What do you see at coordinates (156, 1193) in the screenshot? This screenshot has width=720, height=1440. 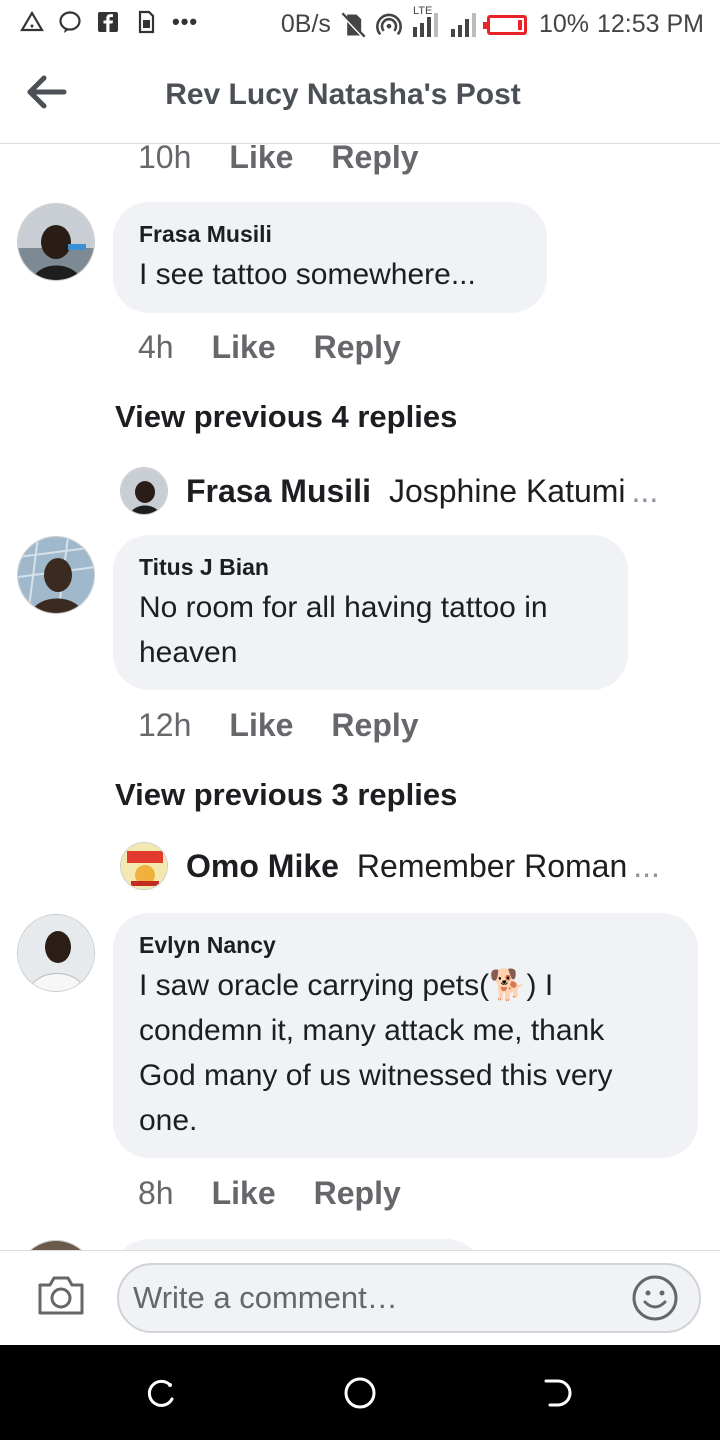 I see `comment-time: 8h` at bounding box center [156, 1193].